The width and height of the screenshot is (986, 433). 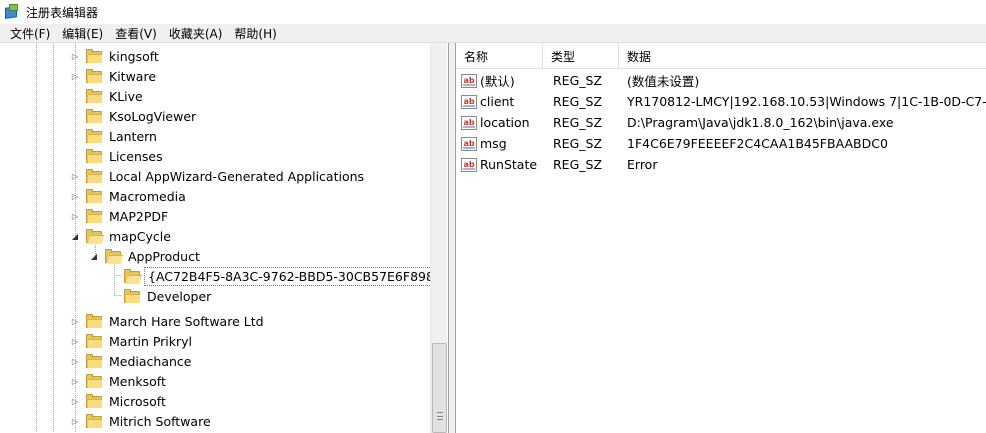 I want to click on list-header: 名称 类型 数据, so click(x=721, y=56).